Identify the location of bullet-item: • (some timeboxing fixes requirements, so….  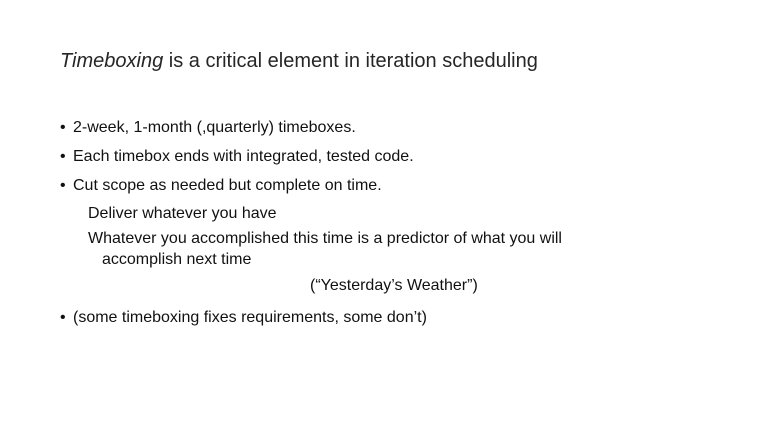
(243, 318).